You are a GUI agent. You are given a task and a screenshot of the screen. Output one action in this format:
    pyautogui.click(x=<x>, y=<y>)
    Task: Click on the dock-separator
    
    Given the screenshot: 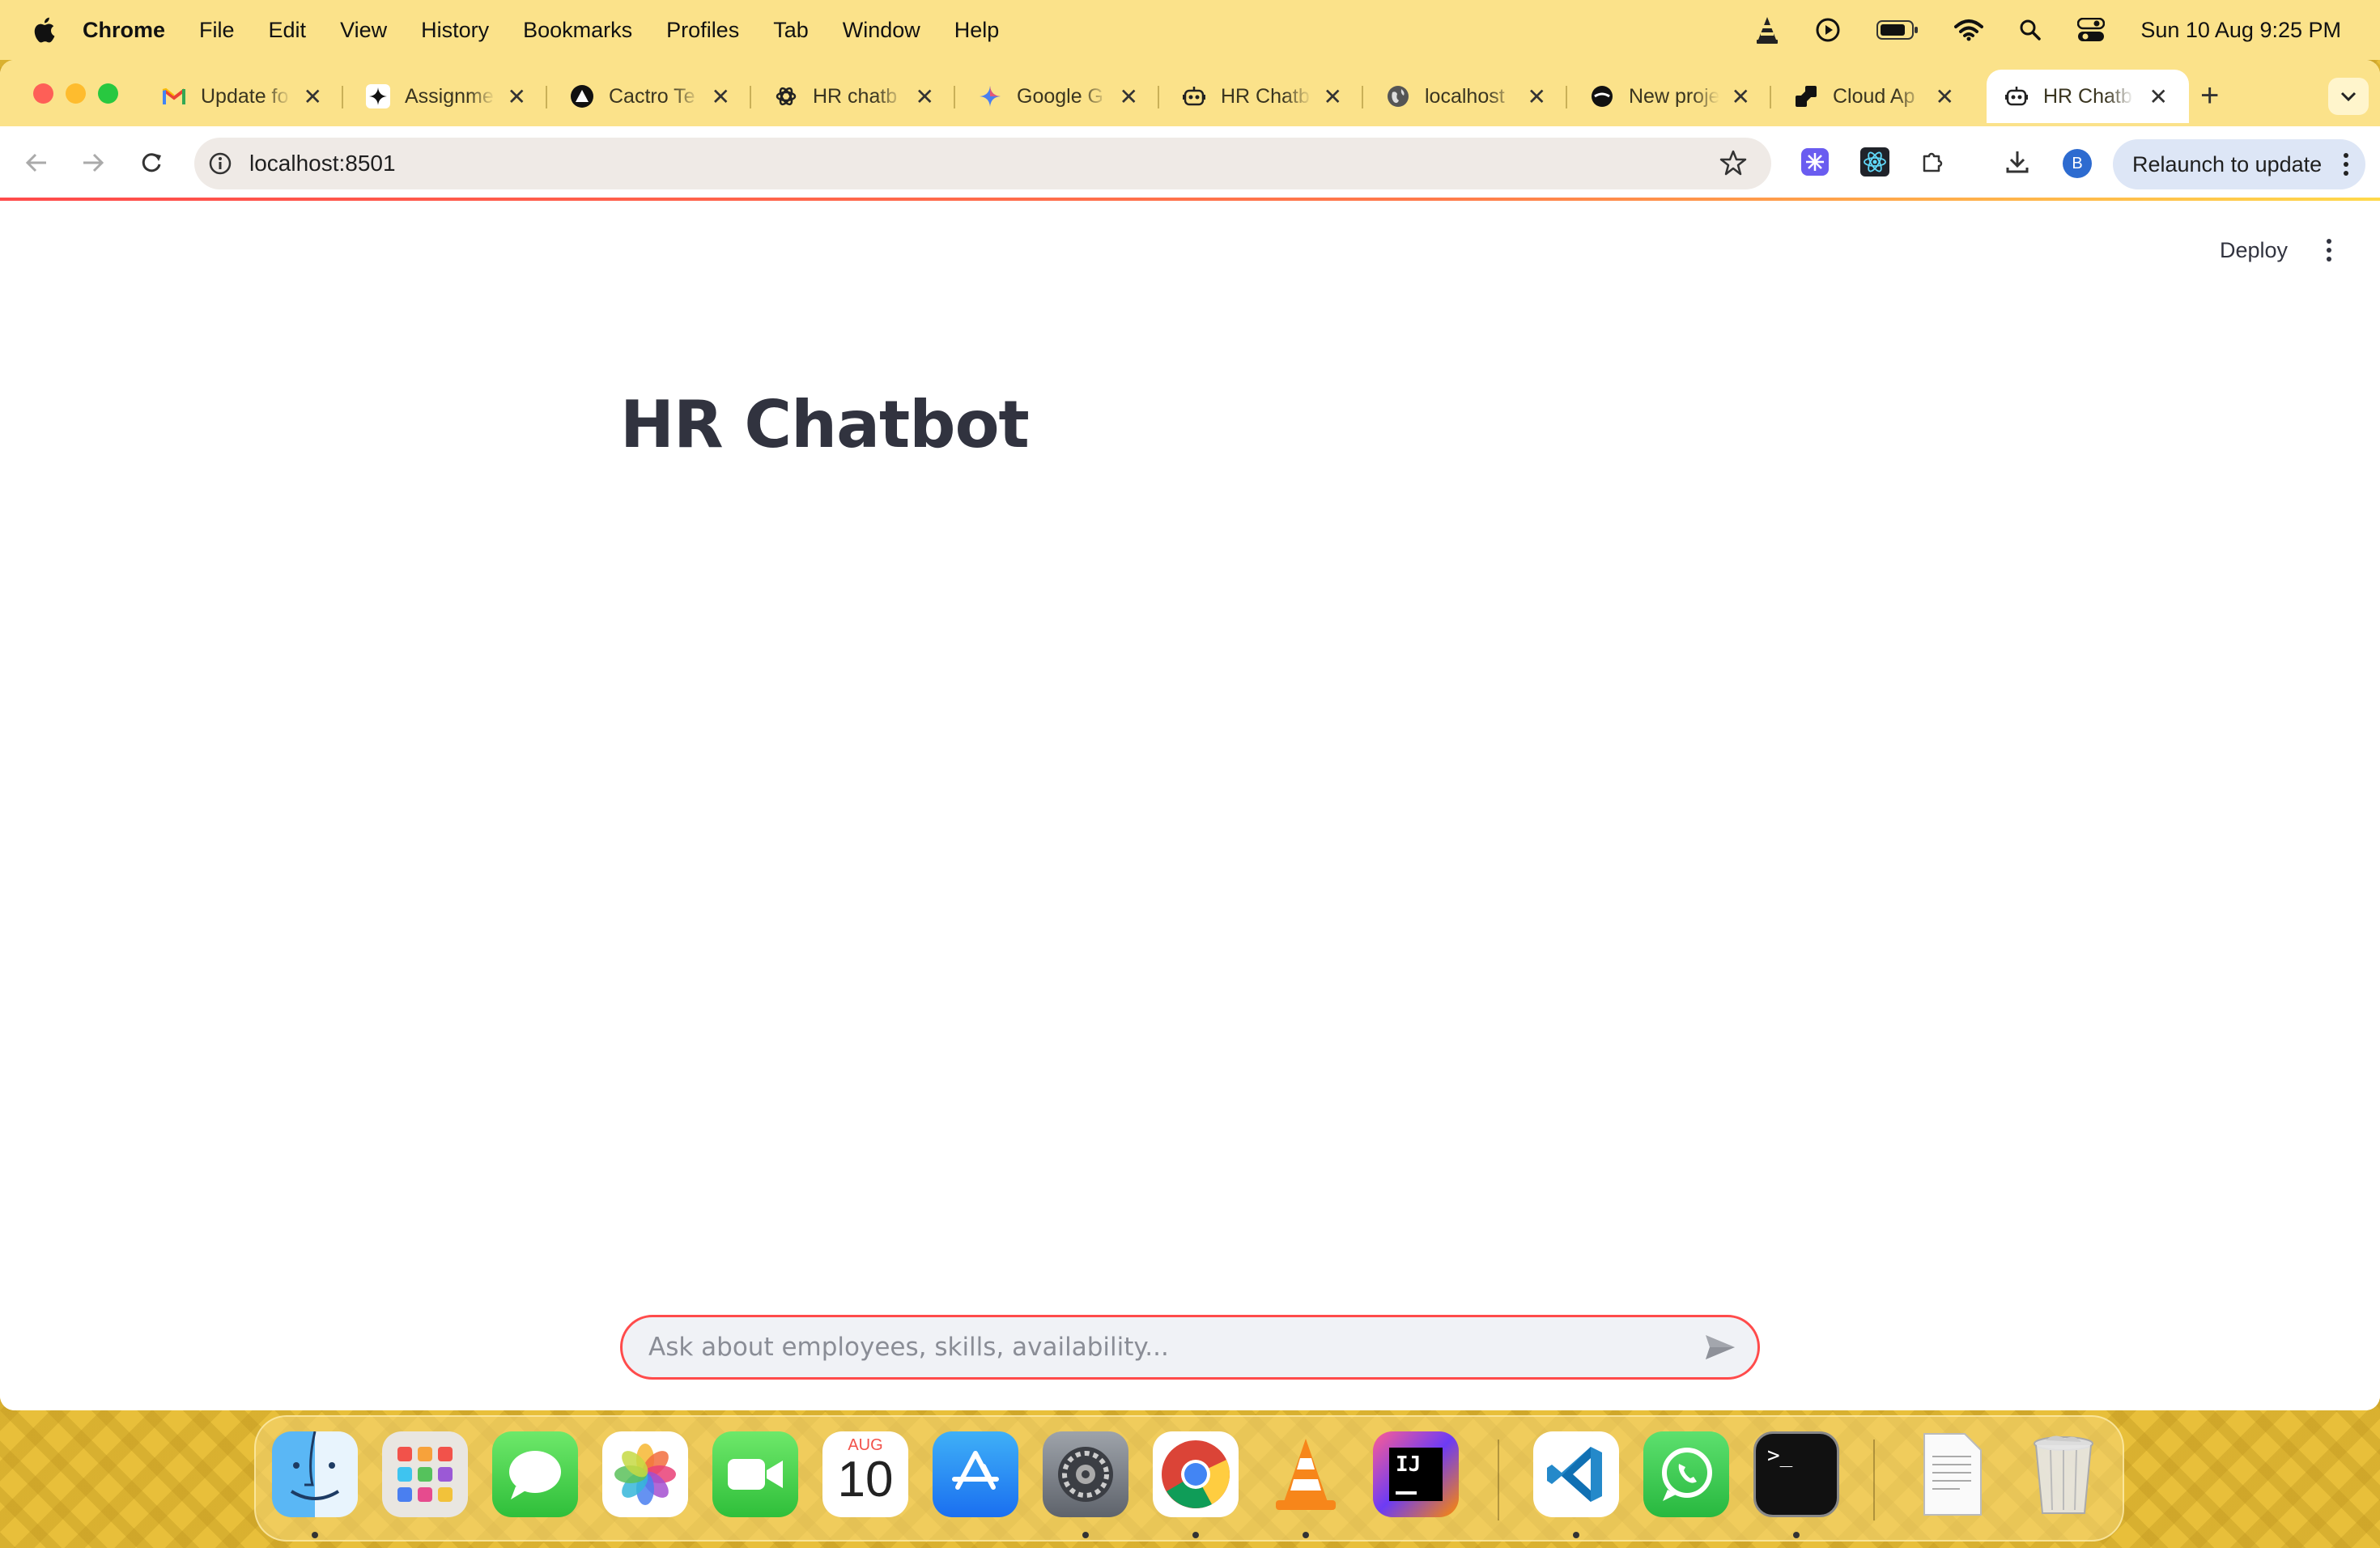 What is the action you would take?
    pyautogui.click(x=1874, y=1480)
    